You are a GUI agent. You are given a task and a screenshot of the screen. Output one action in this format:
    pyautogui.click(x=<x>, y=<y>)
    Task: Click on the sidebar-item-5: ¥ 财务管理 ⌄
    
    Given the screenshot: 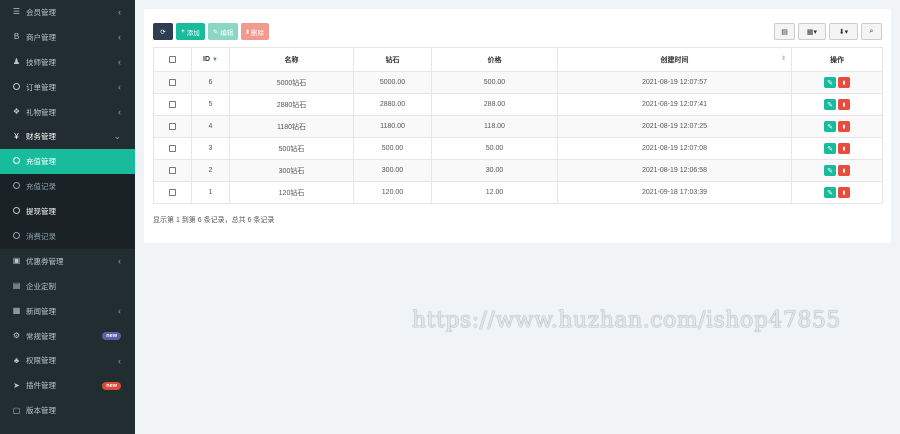 What is the action you would take?
    pyautogui.click(x=67, y=136)
    